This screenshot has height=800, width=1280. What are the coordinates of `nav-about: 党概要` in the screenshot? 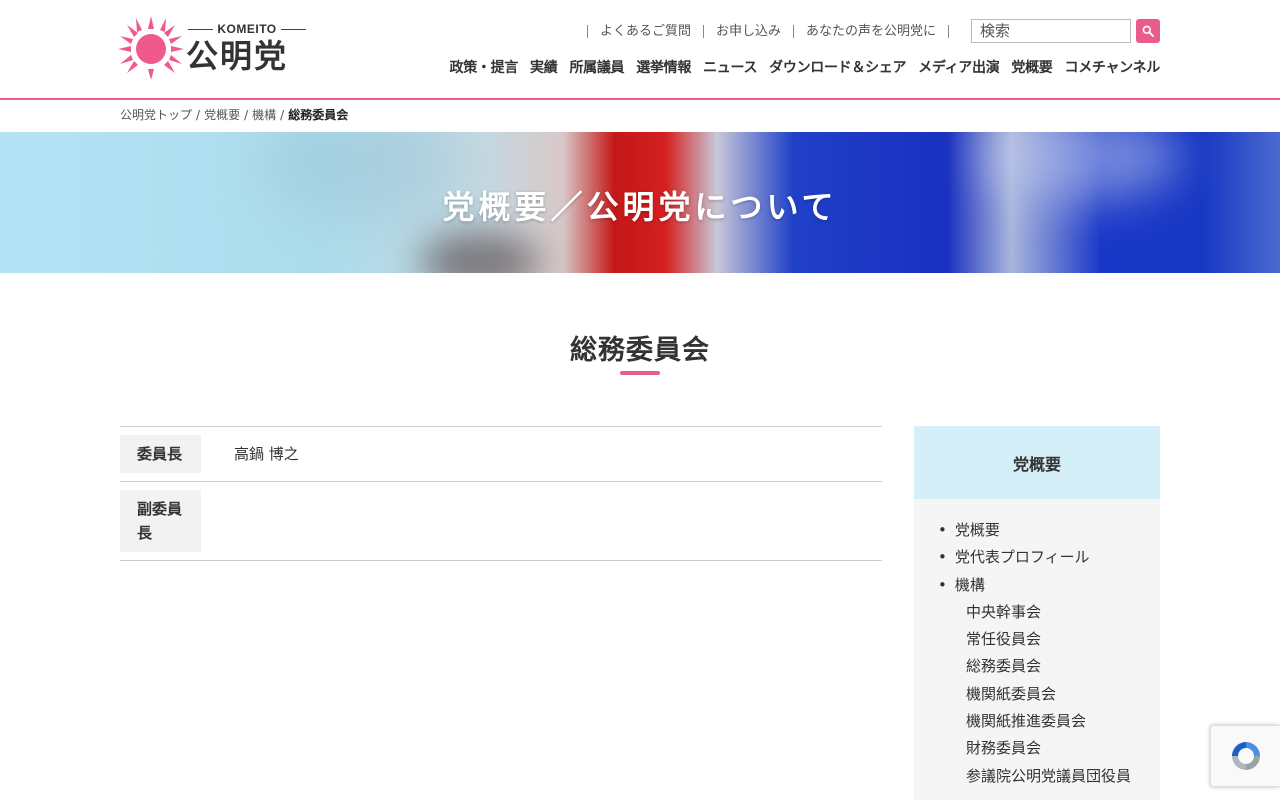 It's located at (1031, 67).